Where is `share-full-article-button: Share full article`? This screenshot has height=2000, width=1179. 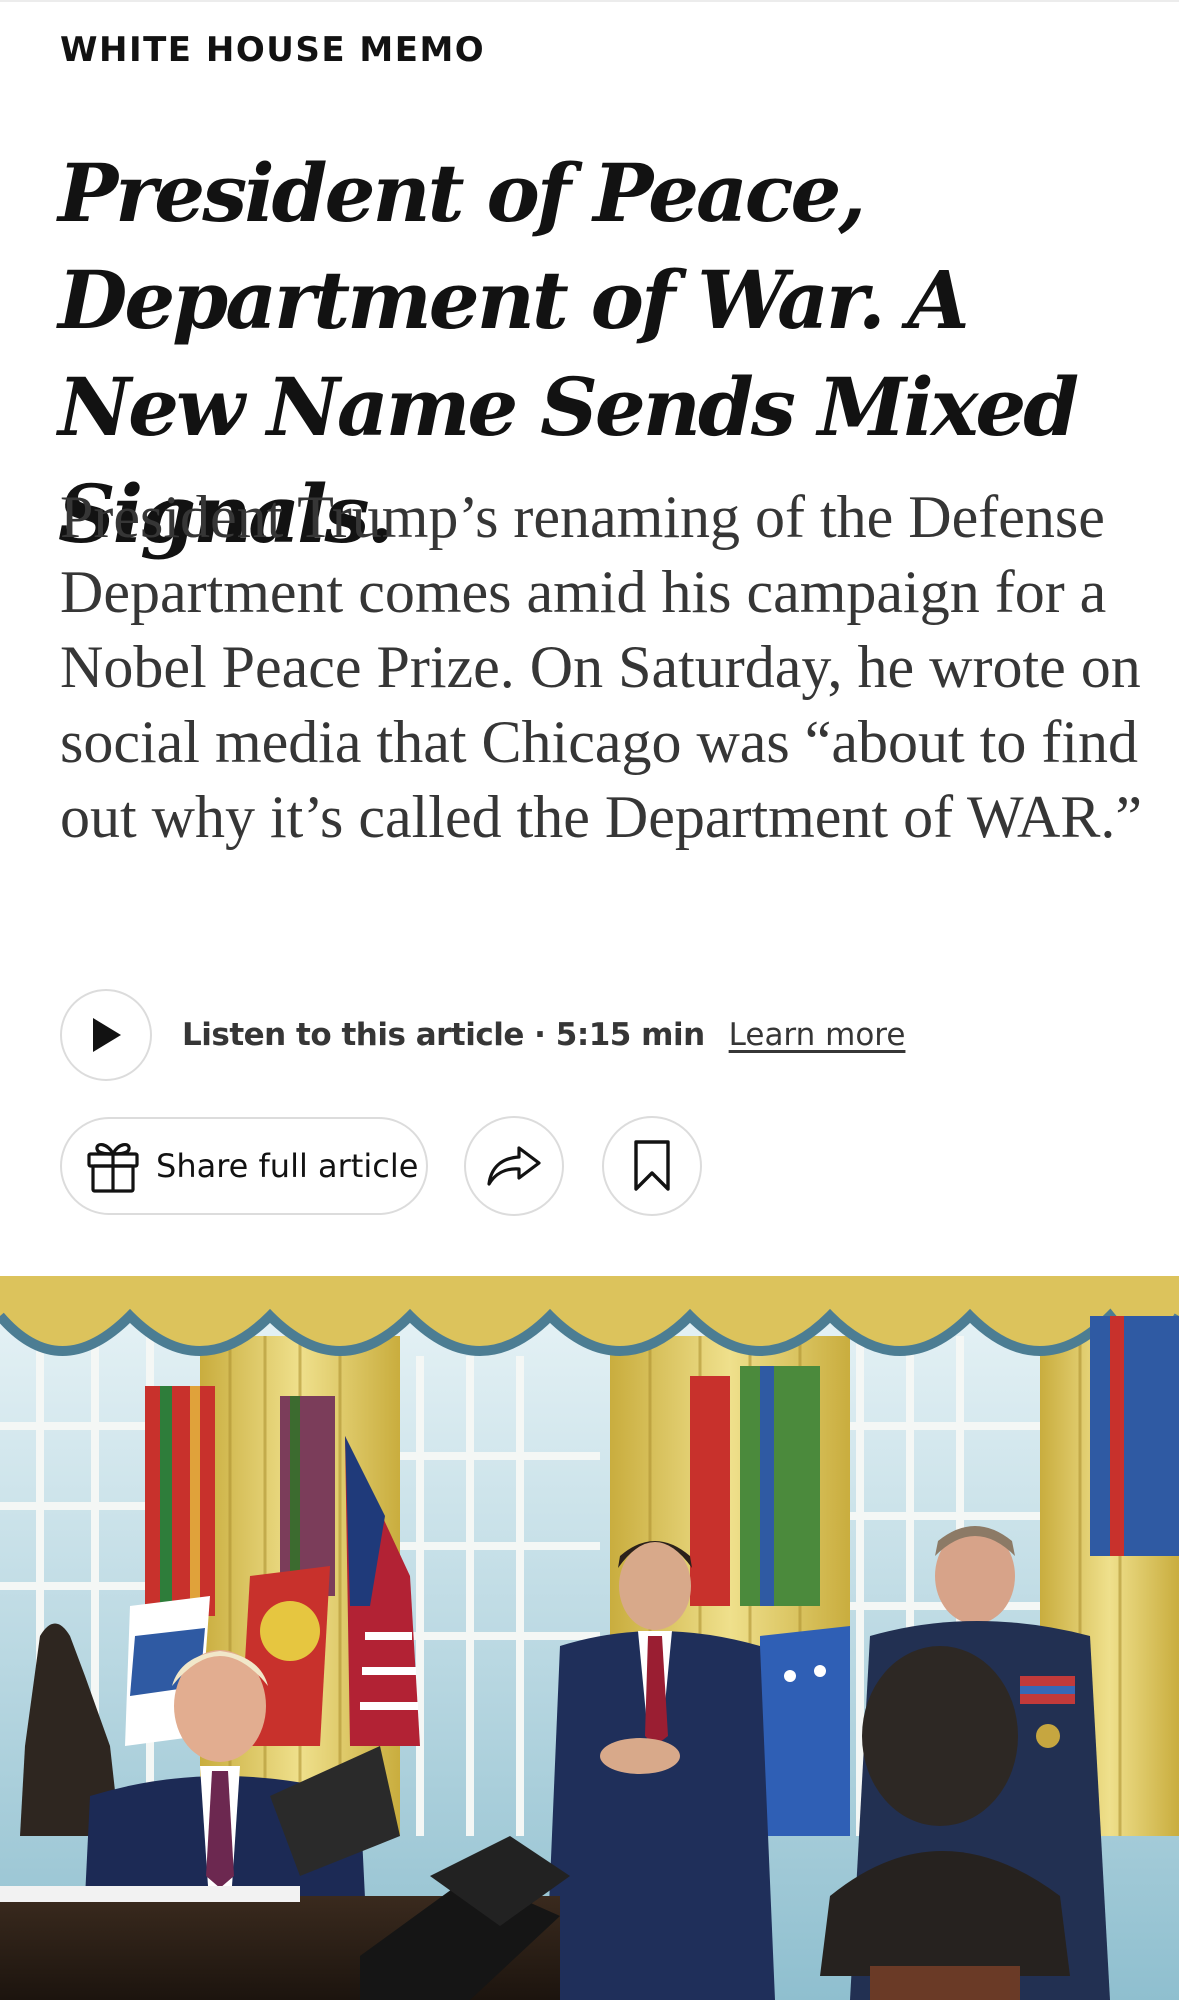
share-full-article-button: Share full article is located at coordinates (244, 1166).